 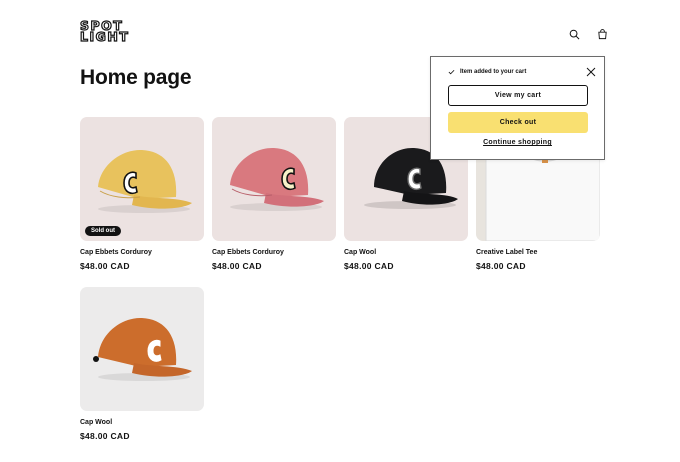 I want to click on cart-notification-heading: Item added to your cart, so click(x=487, y=72).